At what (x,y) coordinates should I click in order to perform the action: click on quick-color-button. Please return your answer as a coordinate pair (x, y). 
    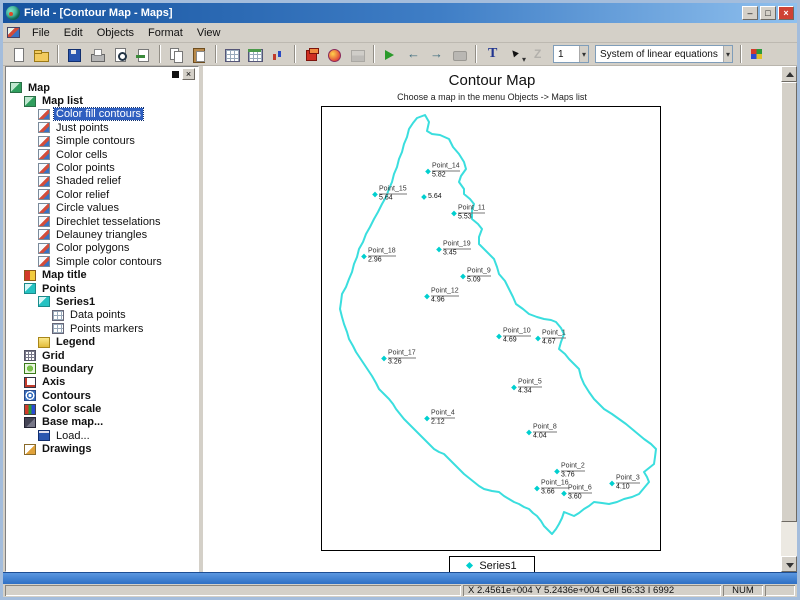
    Looking at the image, I should click on (334, 54).